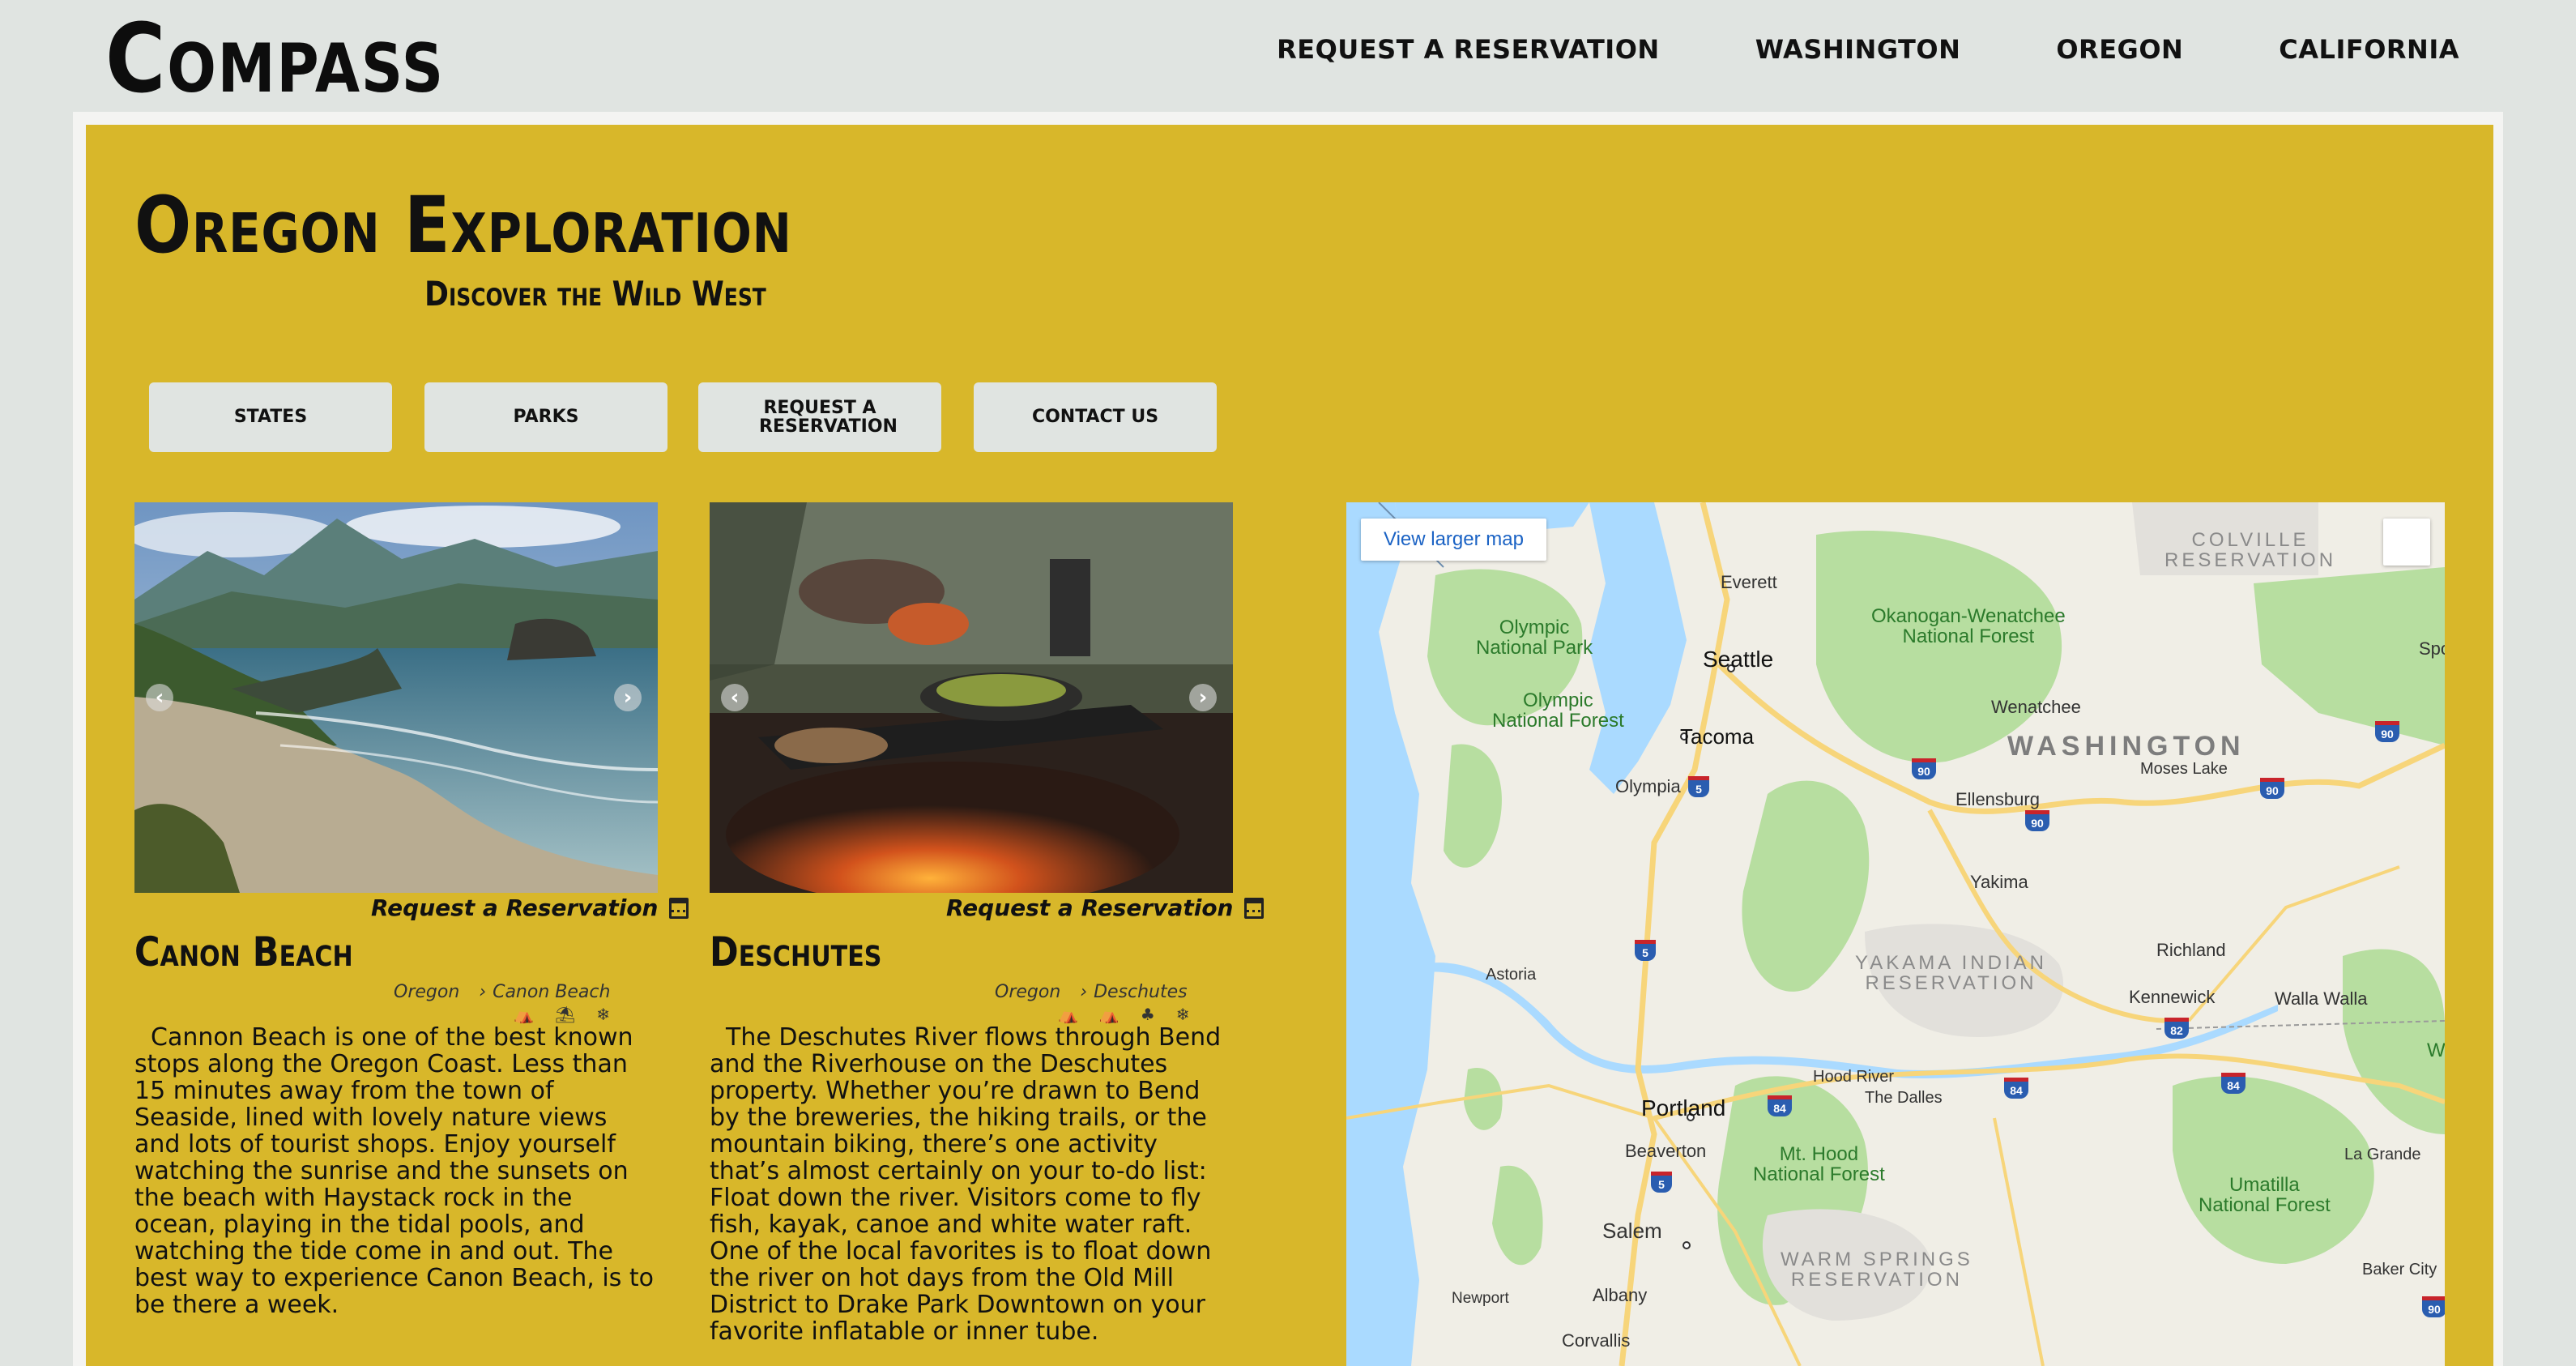  I want to click on map-label-portland: Portland, so click(1684, 1108).